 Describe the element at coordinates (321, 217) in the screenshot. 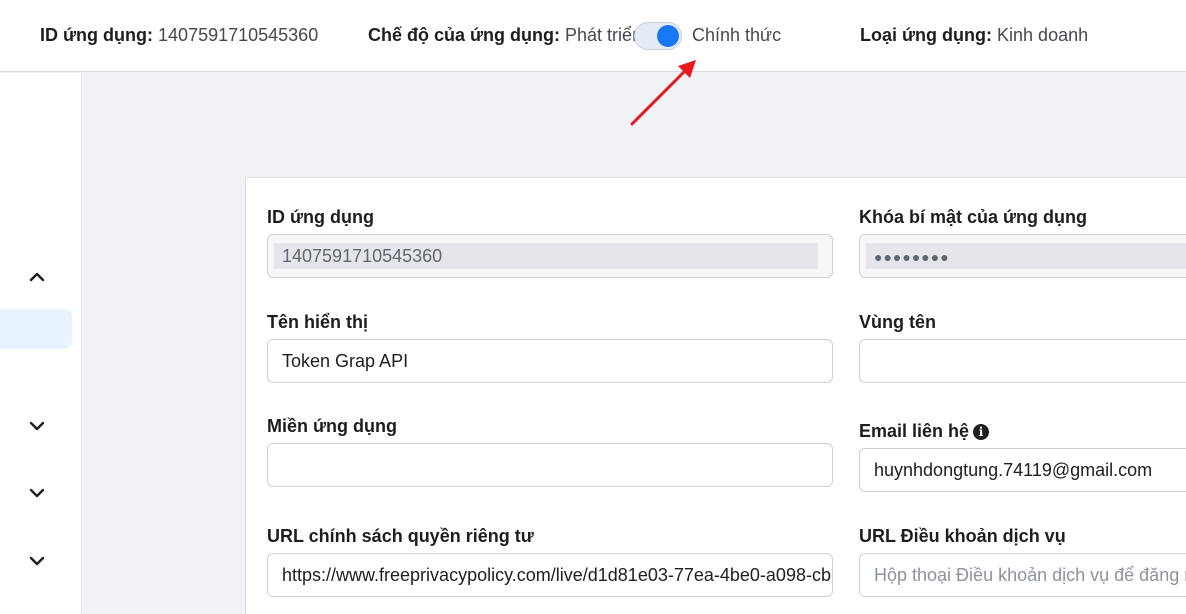

I see `app-id-field-label: ID ứng dụng` at that location.